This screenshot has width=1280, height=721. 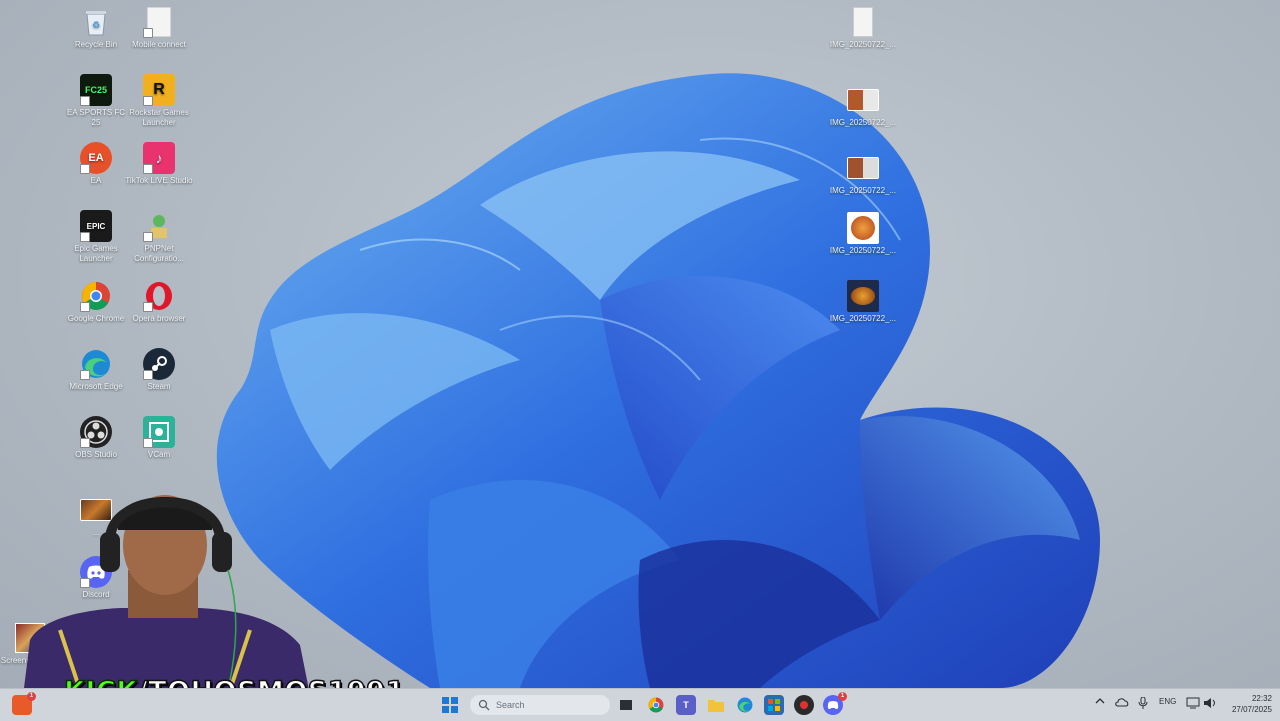 I want to click on taskbar-chrome, so click(x=656, y=705).